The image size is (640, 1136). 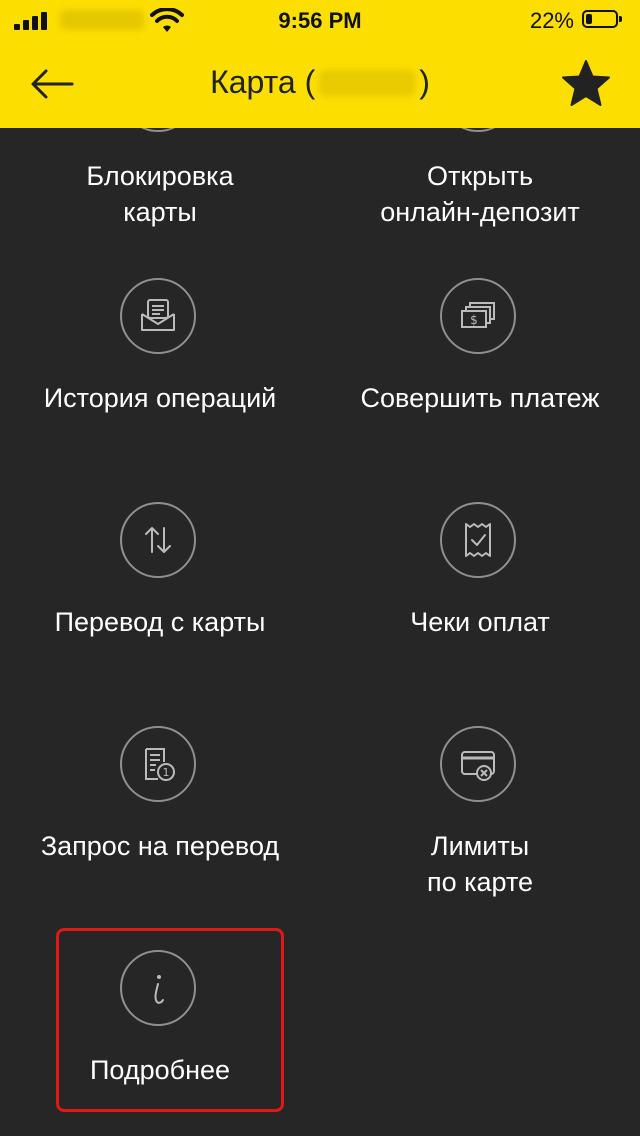 What do you see at coordinates (160, 808) in the screenshot?
I see `action-transfer-request: 1 Запрос на перевод` at bounding box center [160, 808].